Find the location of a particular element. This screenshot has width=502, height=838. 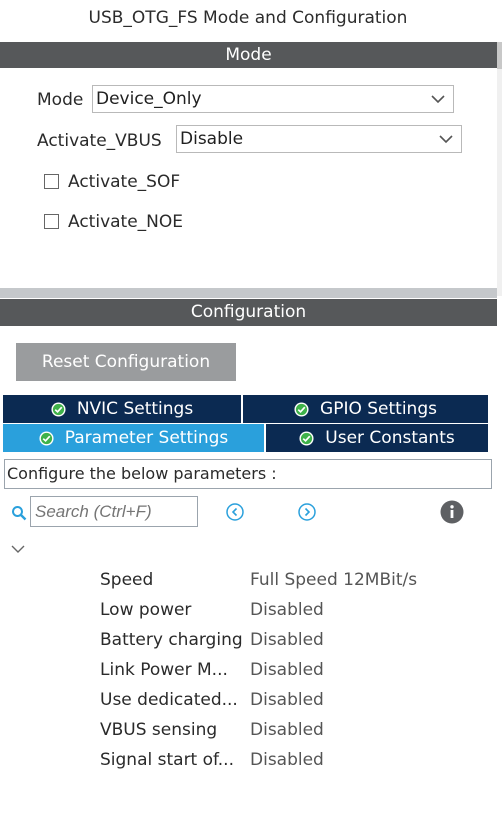

param-name: Speed is located at coordinates (126, 580).